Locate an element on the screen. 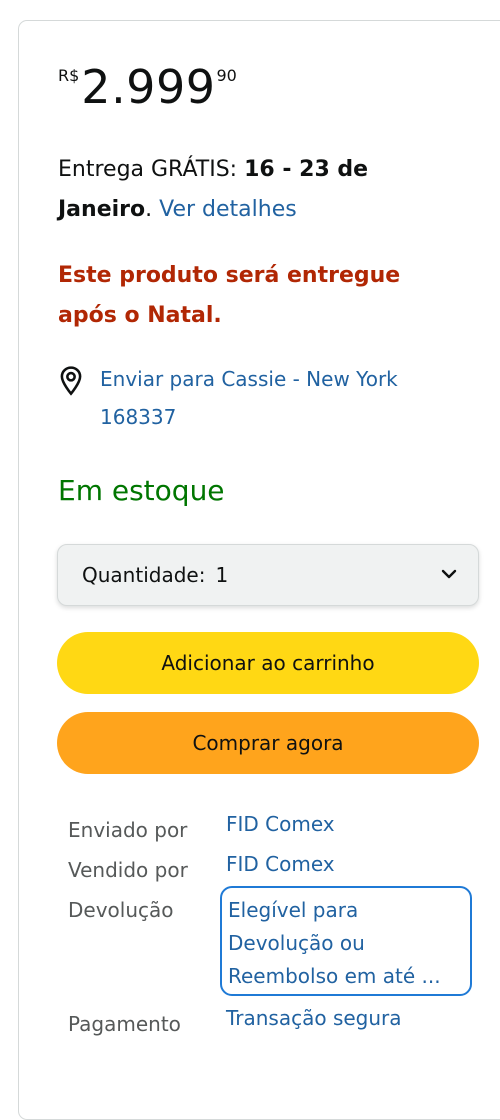 This screenshot has height=1120, width=500. price-currency-symbol: R$ is located at coordinates (69, 75).